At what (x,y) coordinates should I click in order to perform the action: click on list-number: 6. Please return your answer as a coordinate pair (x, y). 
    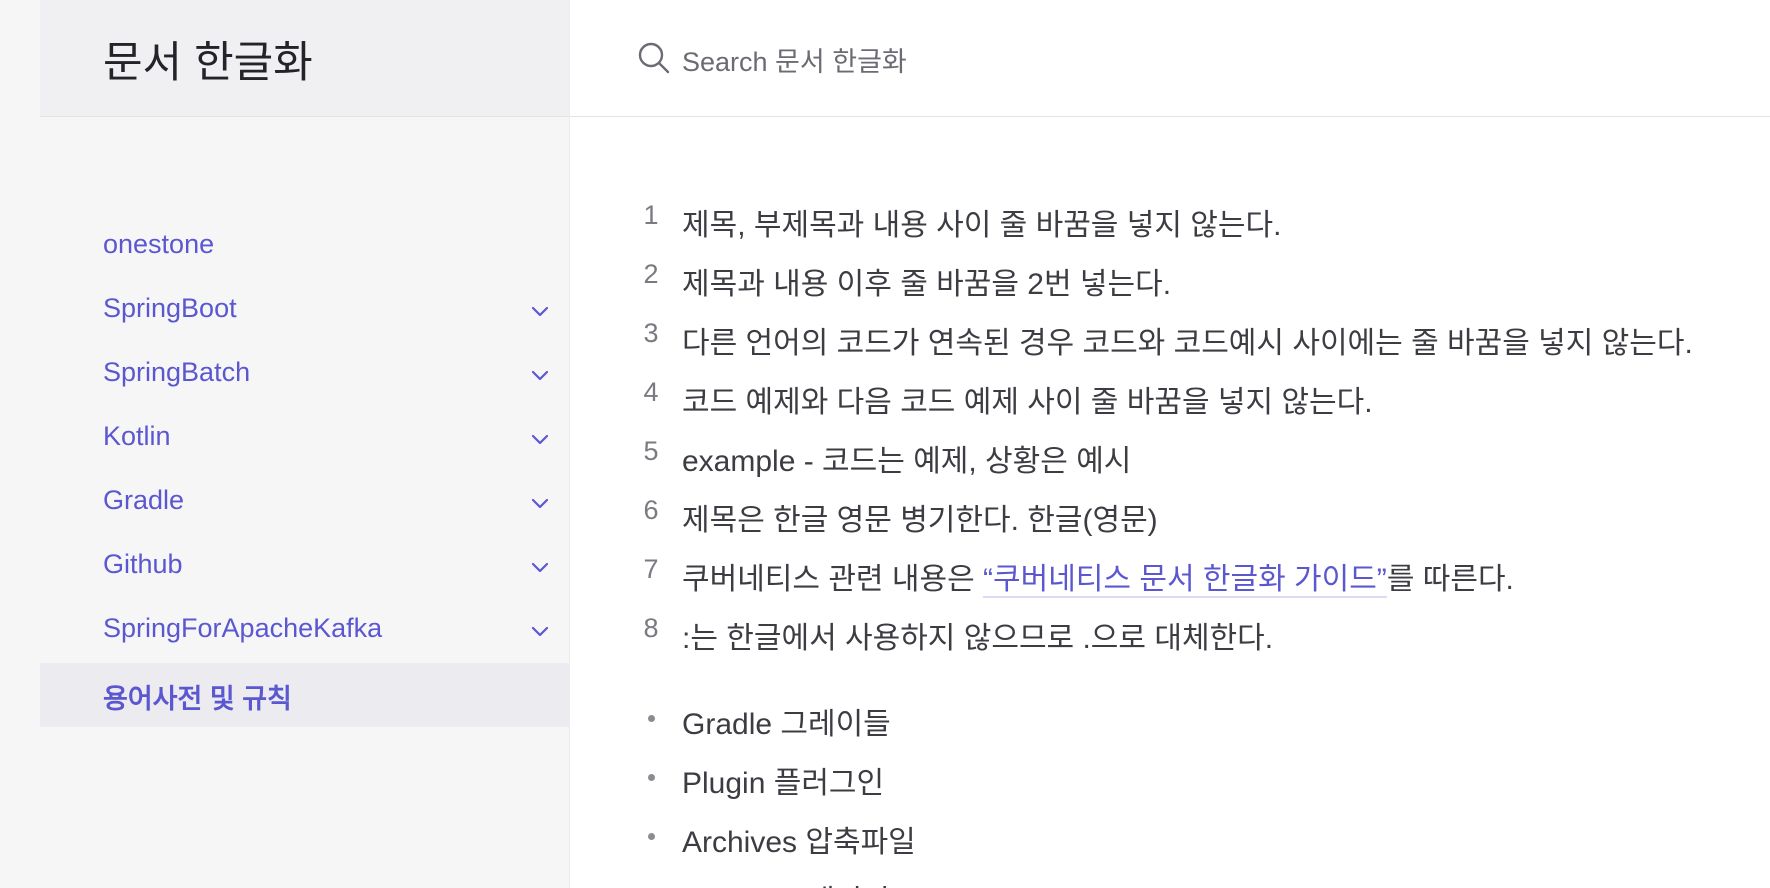
    Looking at the image, I should click on (651, 510).